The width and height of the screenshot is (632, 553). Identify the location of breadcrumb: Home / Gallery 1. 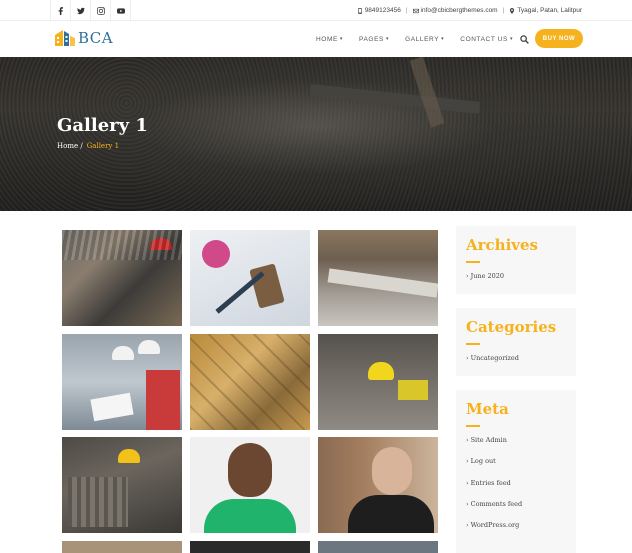
(88, 146).